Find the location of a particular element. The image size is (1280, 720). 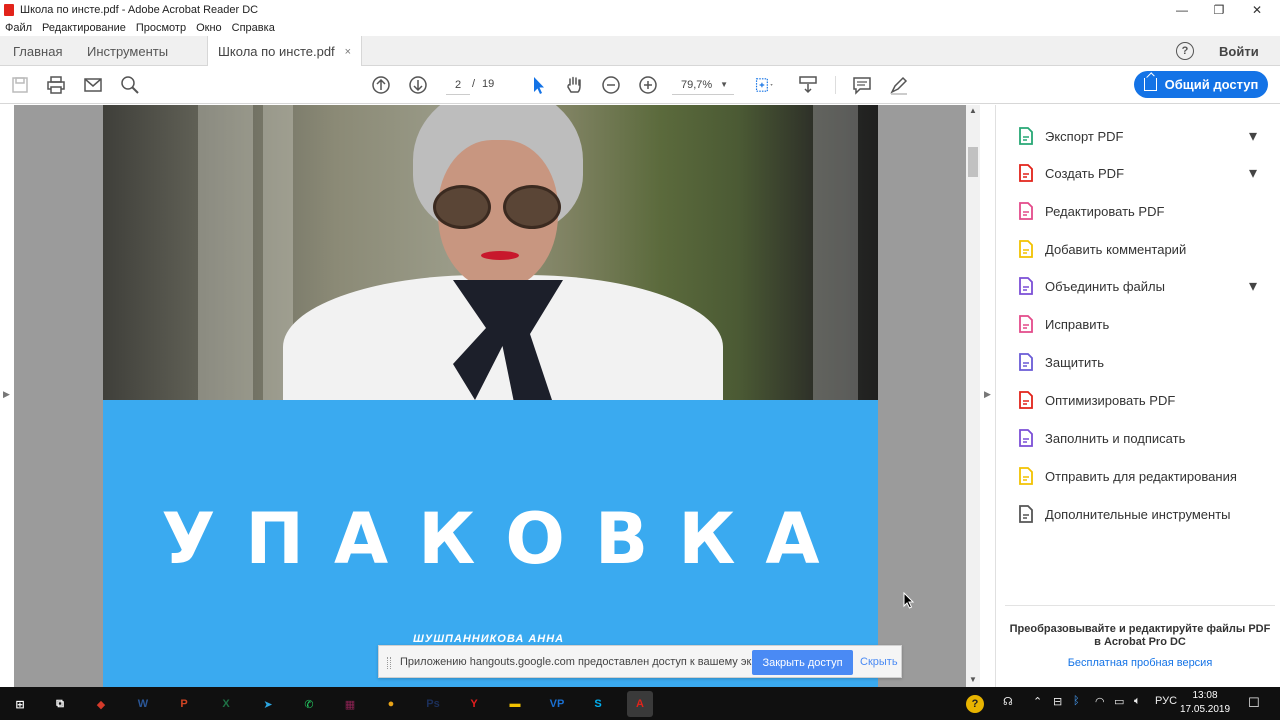

tool-item: Дополнительные инструменты is located at coordinates (1138, 514).